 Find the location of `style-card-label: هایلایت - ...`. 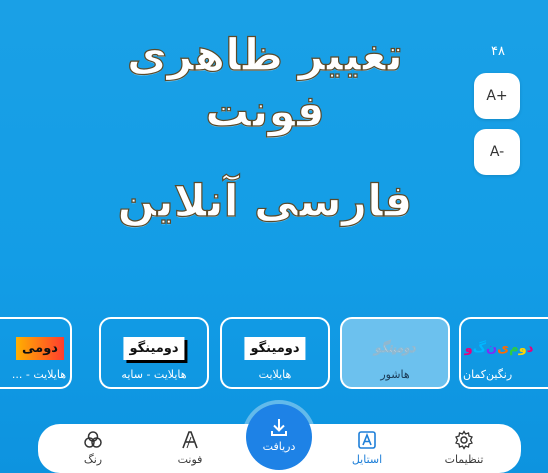

style-card-label: هایلایت - ... is located at coordinates (38, 374).